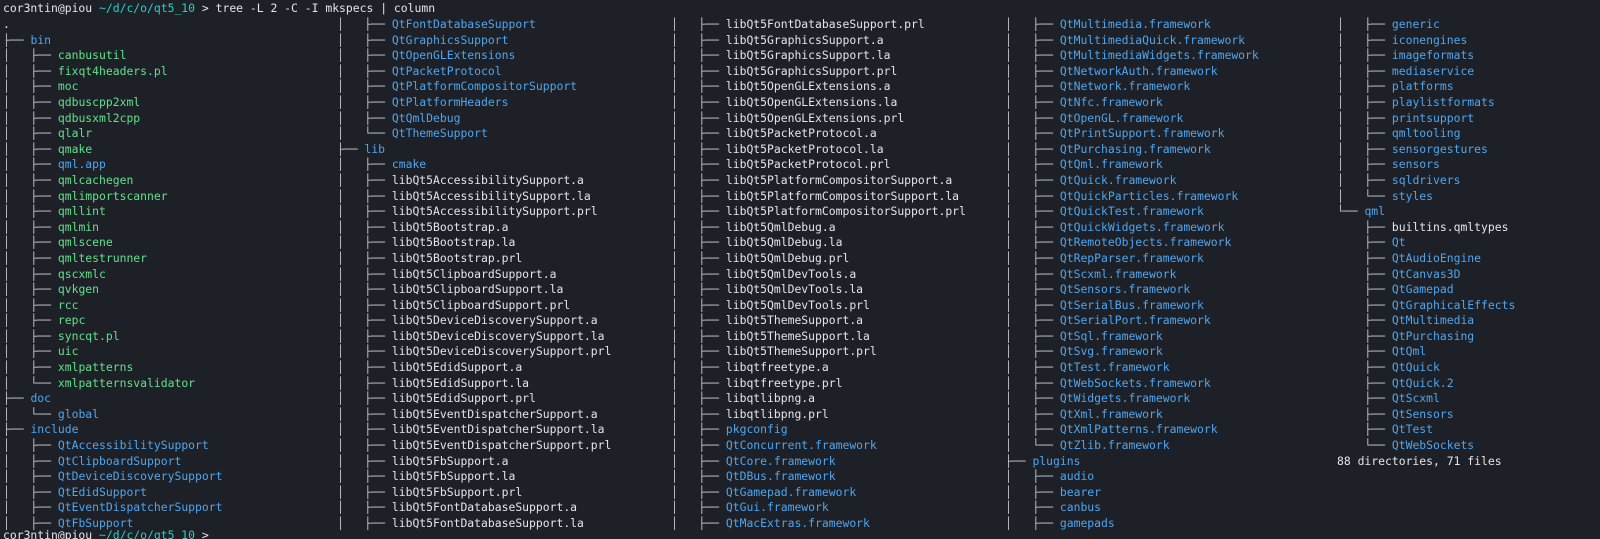 Image resolution: width=1600 pixels, height=539 pixels. What do you see at coordinates (68, 304) in the screenshot?
I see `executable-name: rcc` at bounding box center [68, 304].